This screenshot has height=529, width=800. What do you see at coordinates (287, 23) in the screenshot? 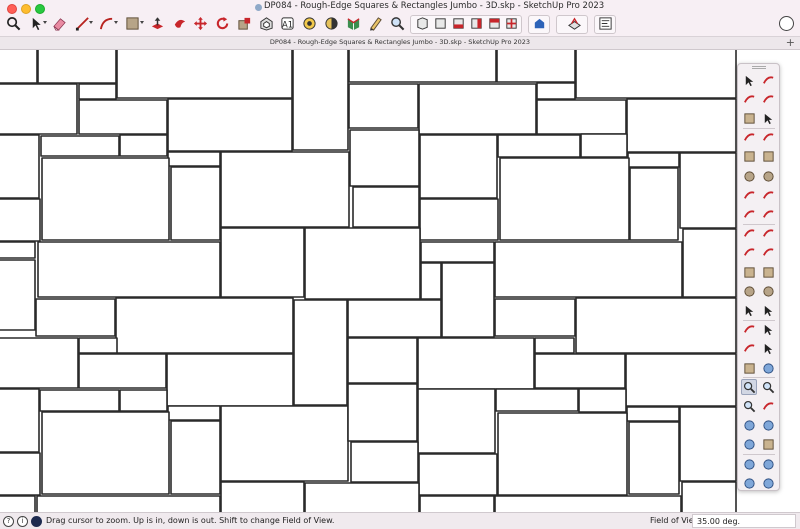
I see `follow-me-icon: A1` at bounding box center [287, 23].